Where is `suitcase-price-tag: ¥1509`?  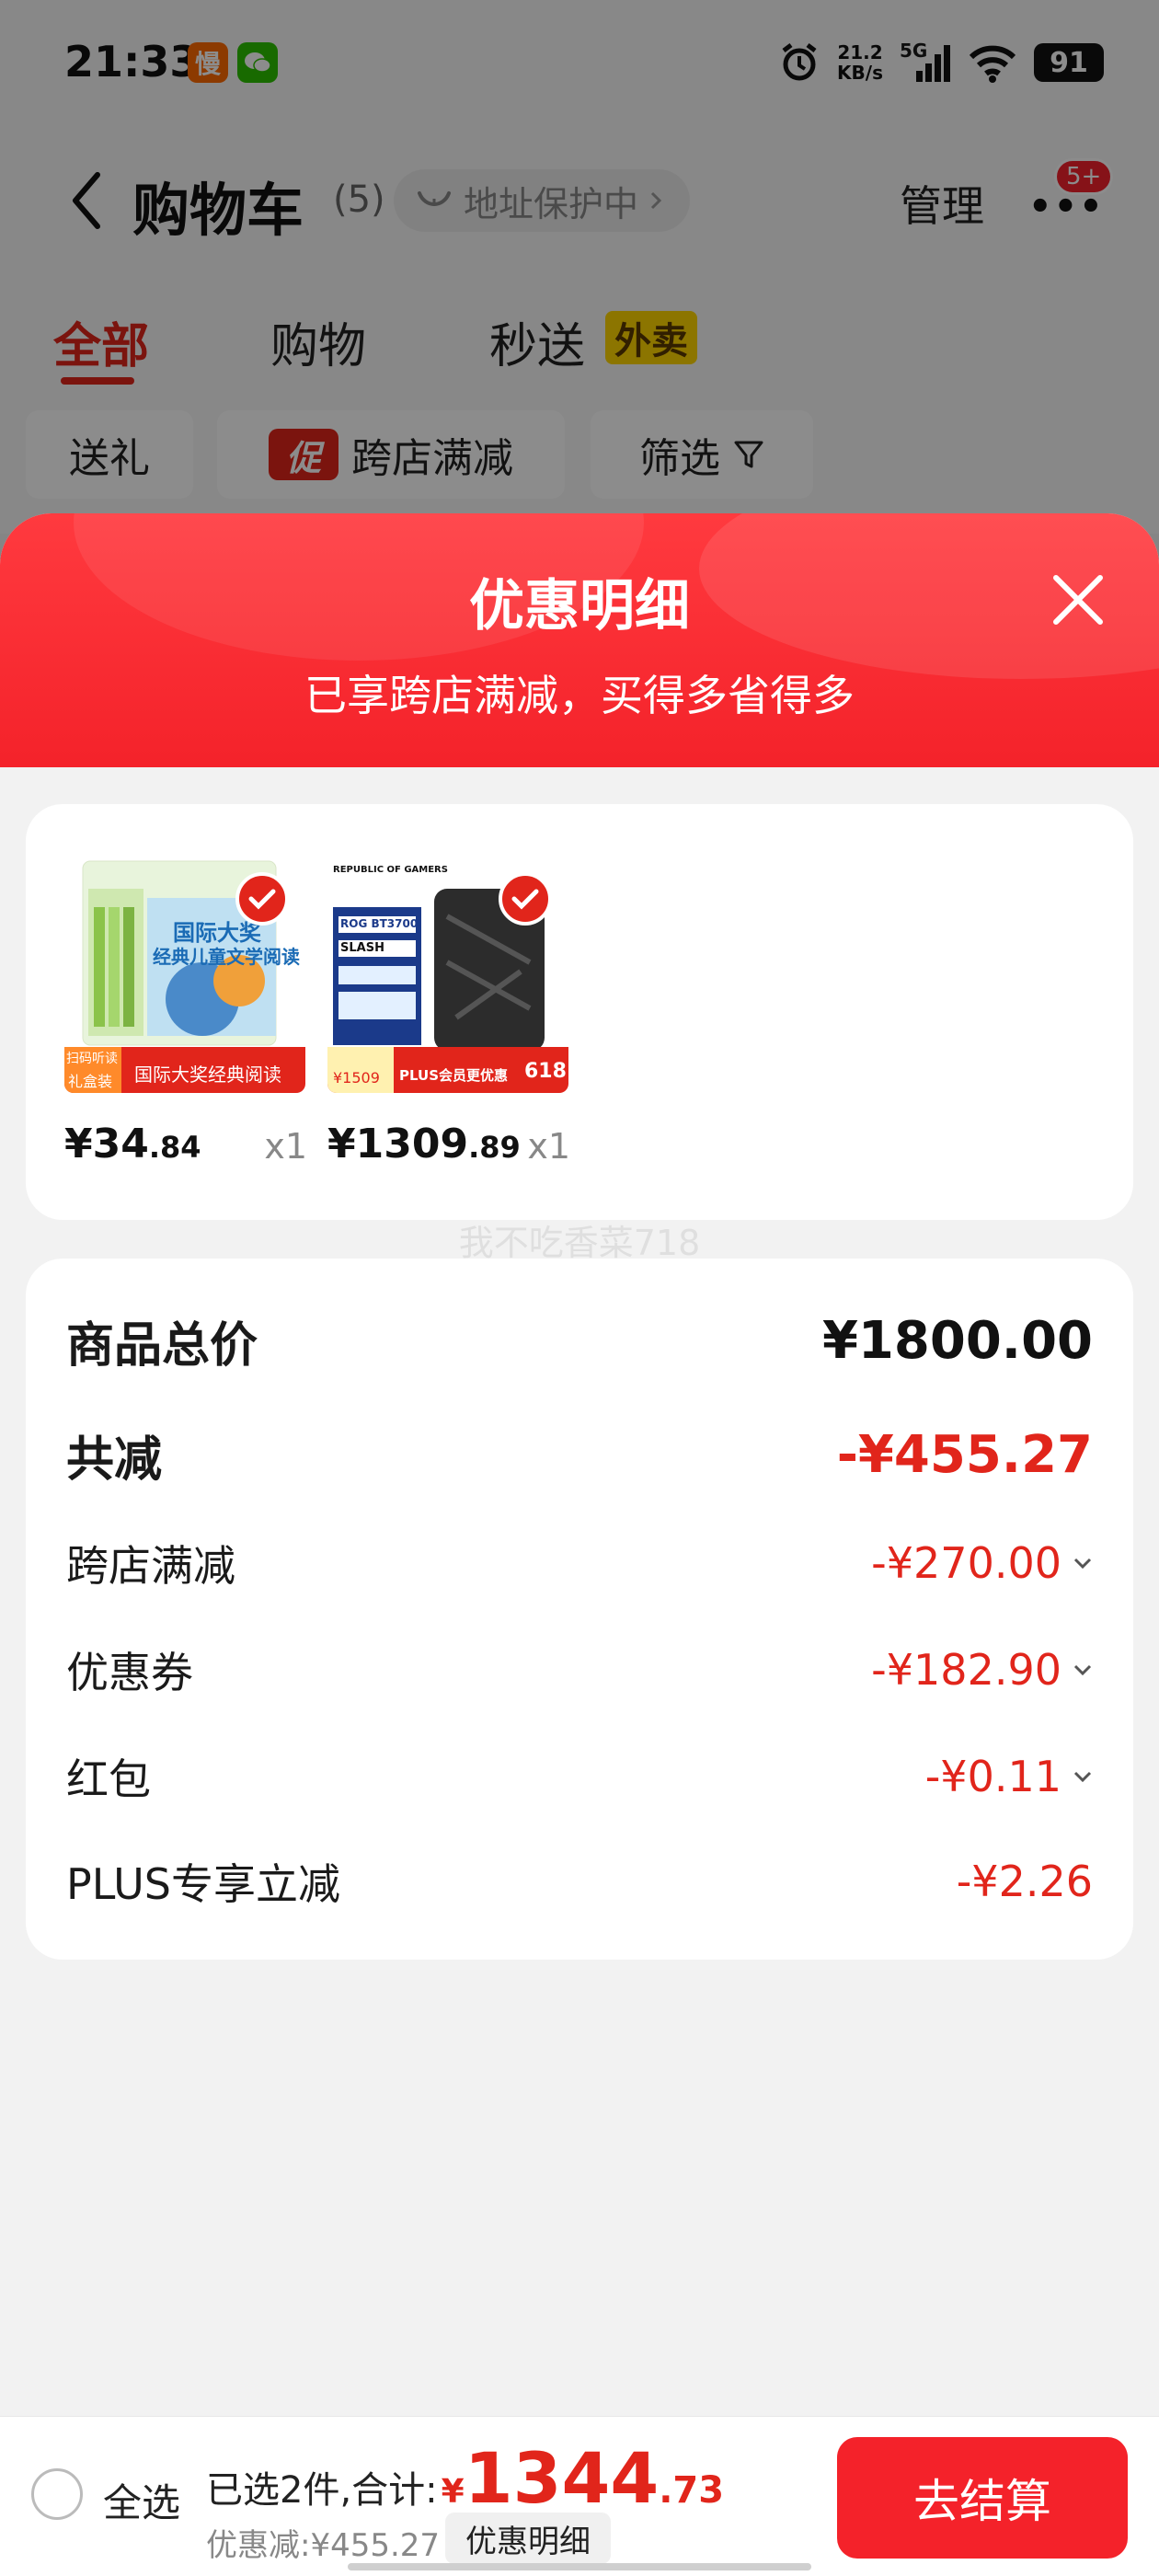
suitcase-price-tag: ¥1509 is located at coordinates (356, 1078).